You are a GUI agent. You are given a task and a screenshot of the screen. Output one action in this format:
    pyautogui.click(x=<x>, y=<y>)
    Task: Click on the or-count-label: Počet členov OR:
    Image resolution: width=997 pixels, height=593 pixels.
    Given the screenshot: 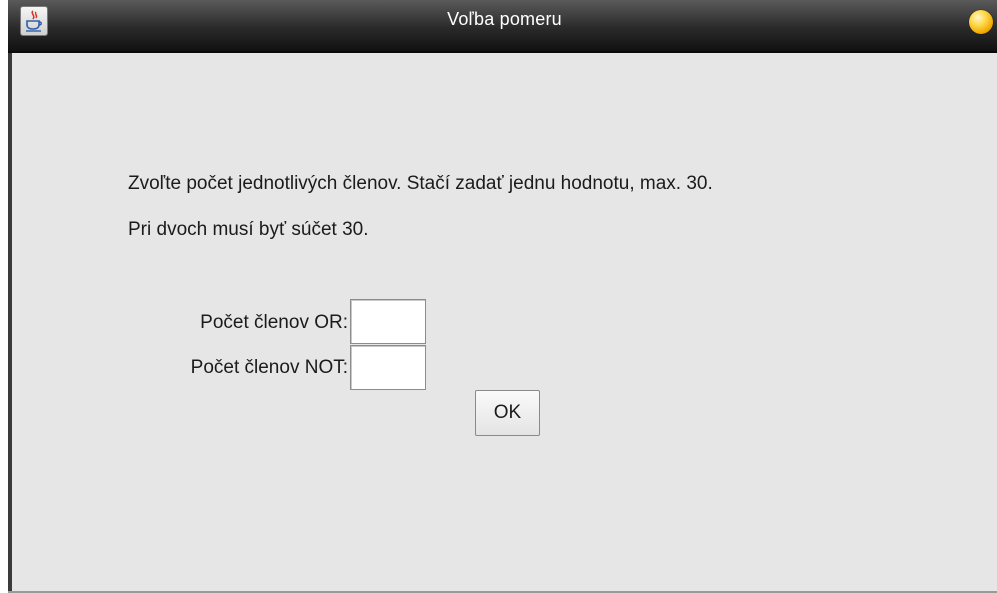 What is the action you would take?
    pyautogui.click(x=274, y=322)
    